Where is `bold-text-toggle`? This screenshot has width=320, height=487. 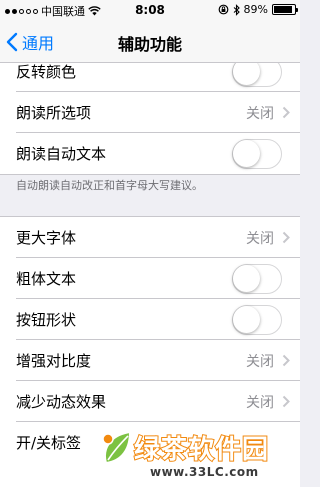
bold-text-toggle is located at coordinates (257, 278).